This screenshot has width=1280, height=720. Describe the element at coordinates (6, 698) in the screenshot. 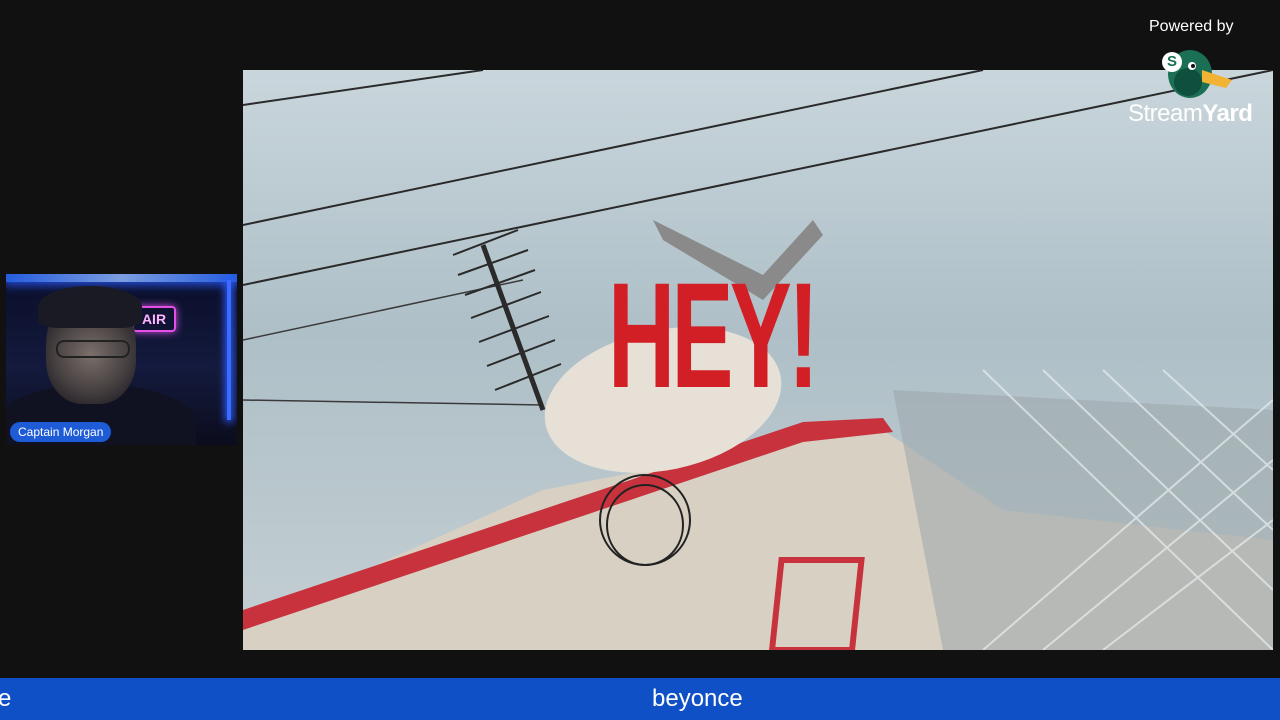

I see `ticker-previous-fragment: e` at that location.